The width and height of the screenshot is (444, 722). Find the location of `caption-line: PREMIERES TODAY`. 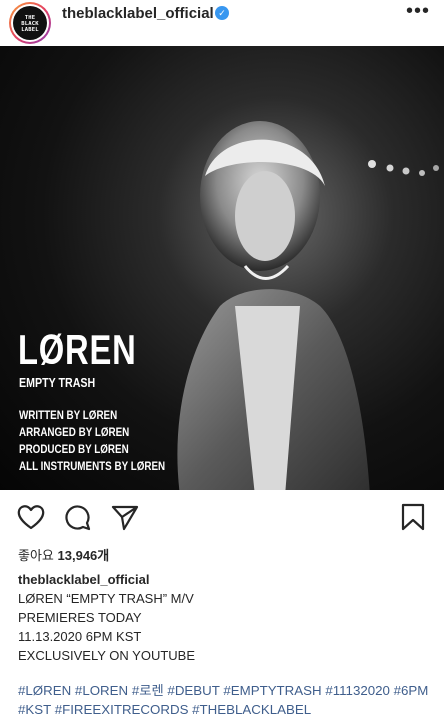

caption-line: PREMIERES TODAY is located at coordinates (80, 617).